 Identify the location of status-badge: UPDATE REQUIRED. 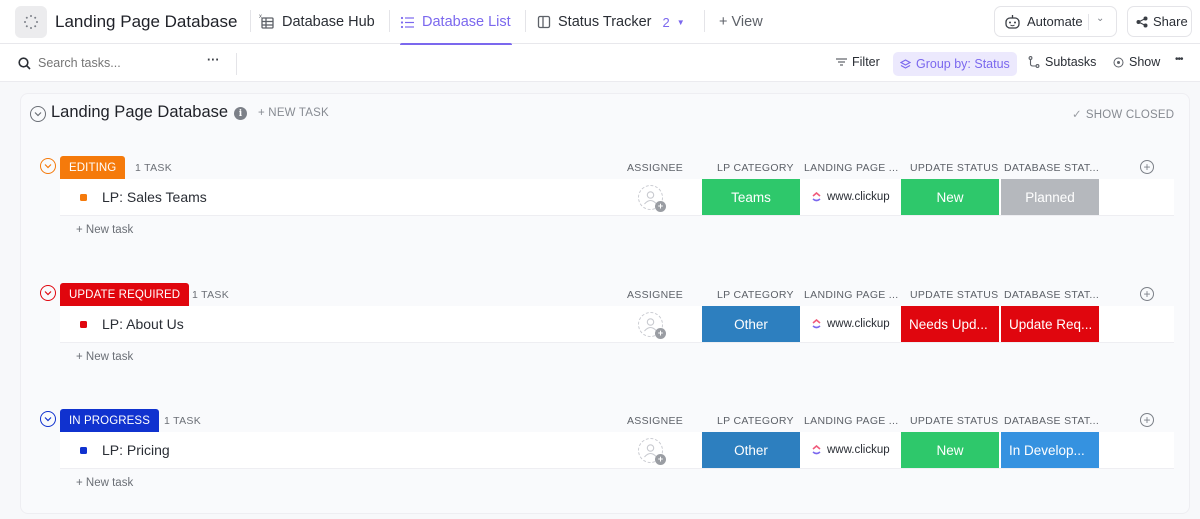
(125, 294).